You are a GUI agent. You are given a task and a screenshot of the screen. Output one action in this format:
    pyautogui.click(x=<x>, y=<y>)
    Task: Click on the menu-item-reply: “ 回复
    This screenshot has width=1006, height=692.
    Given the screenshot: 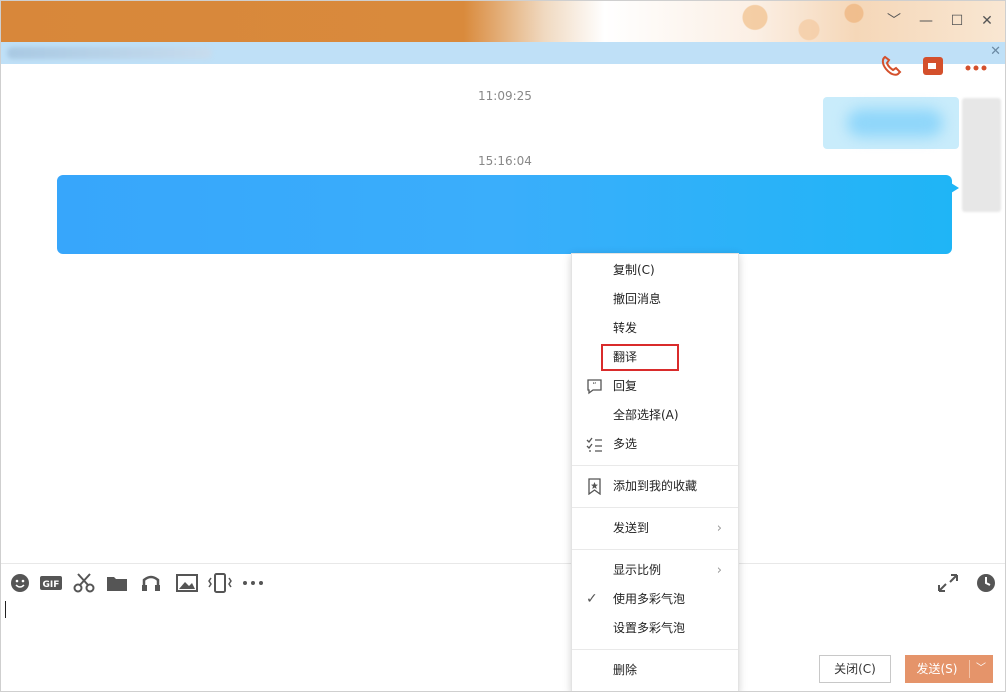 What is the action you would take?
    pyautogui.click(x=655, y=386)
    